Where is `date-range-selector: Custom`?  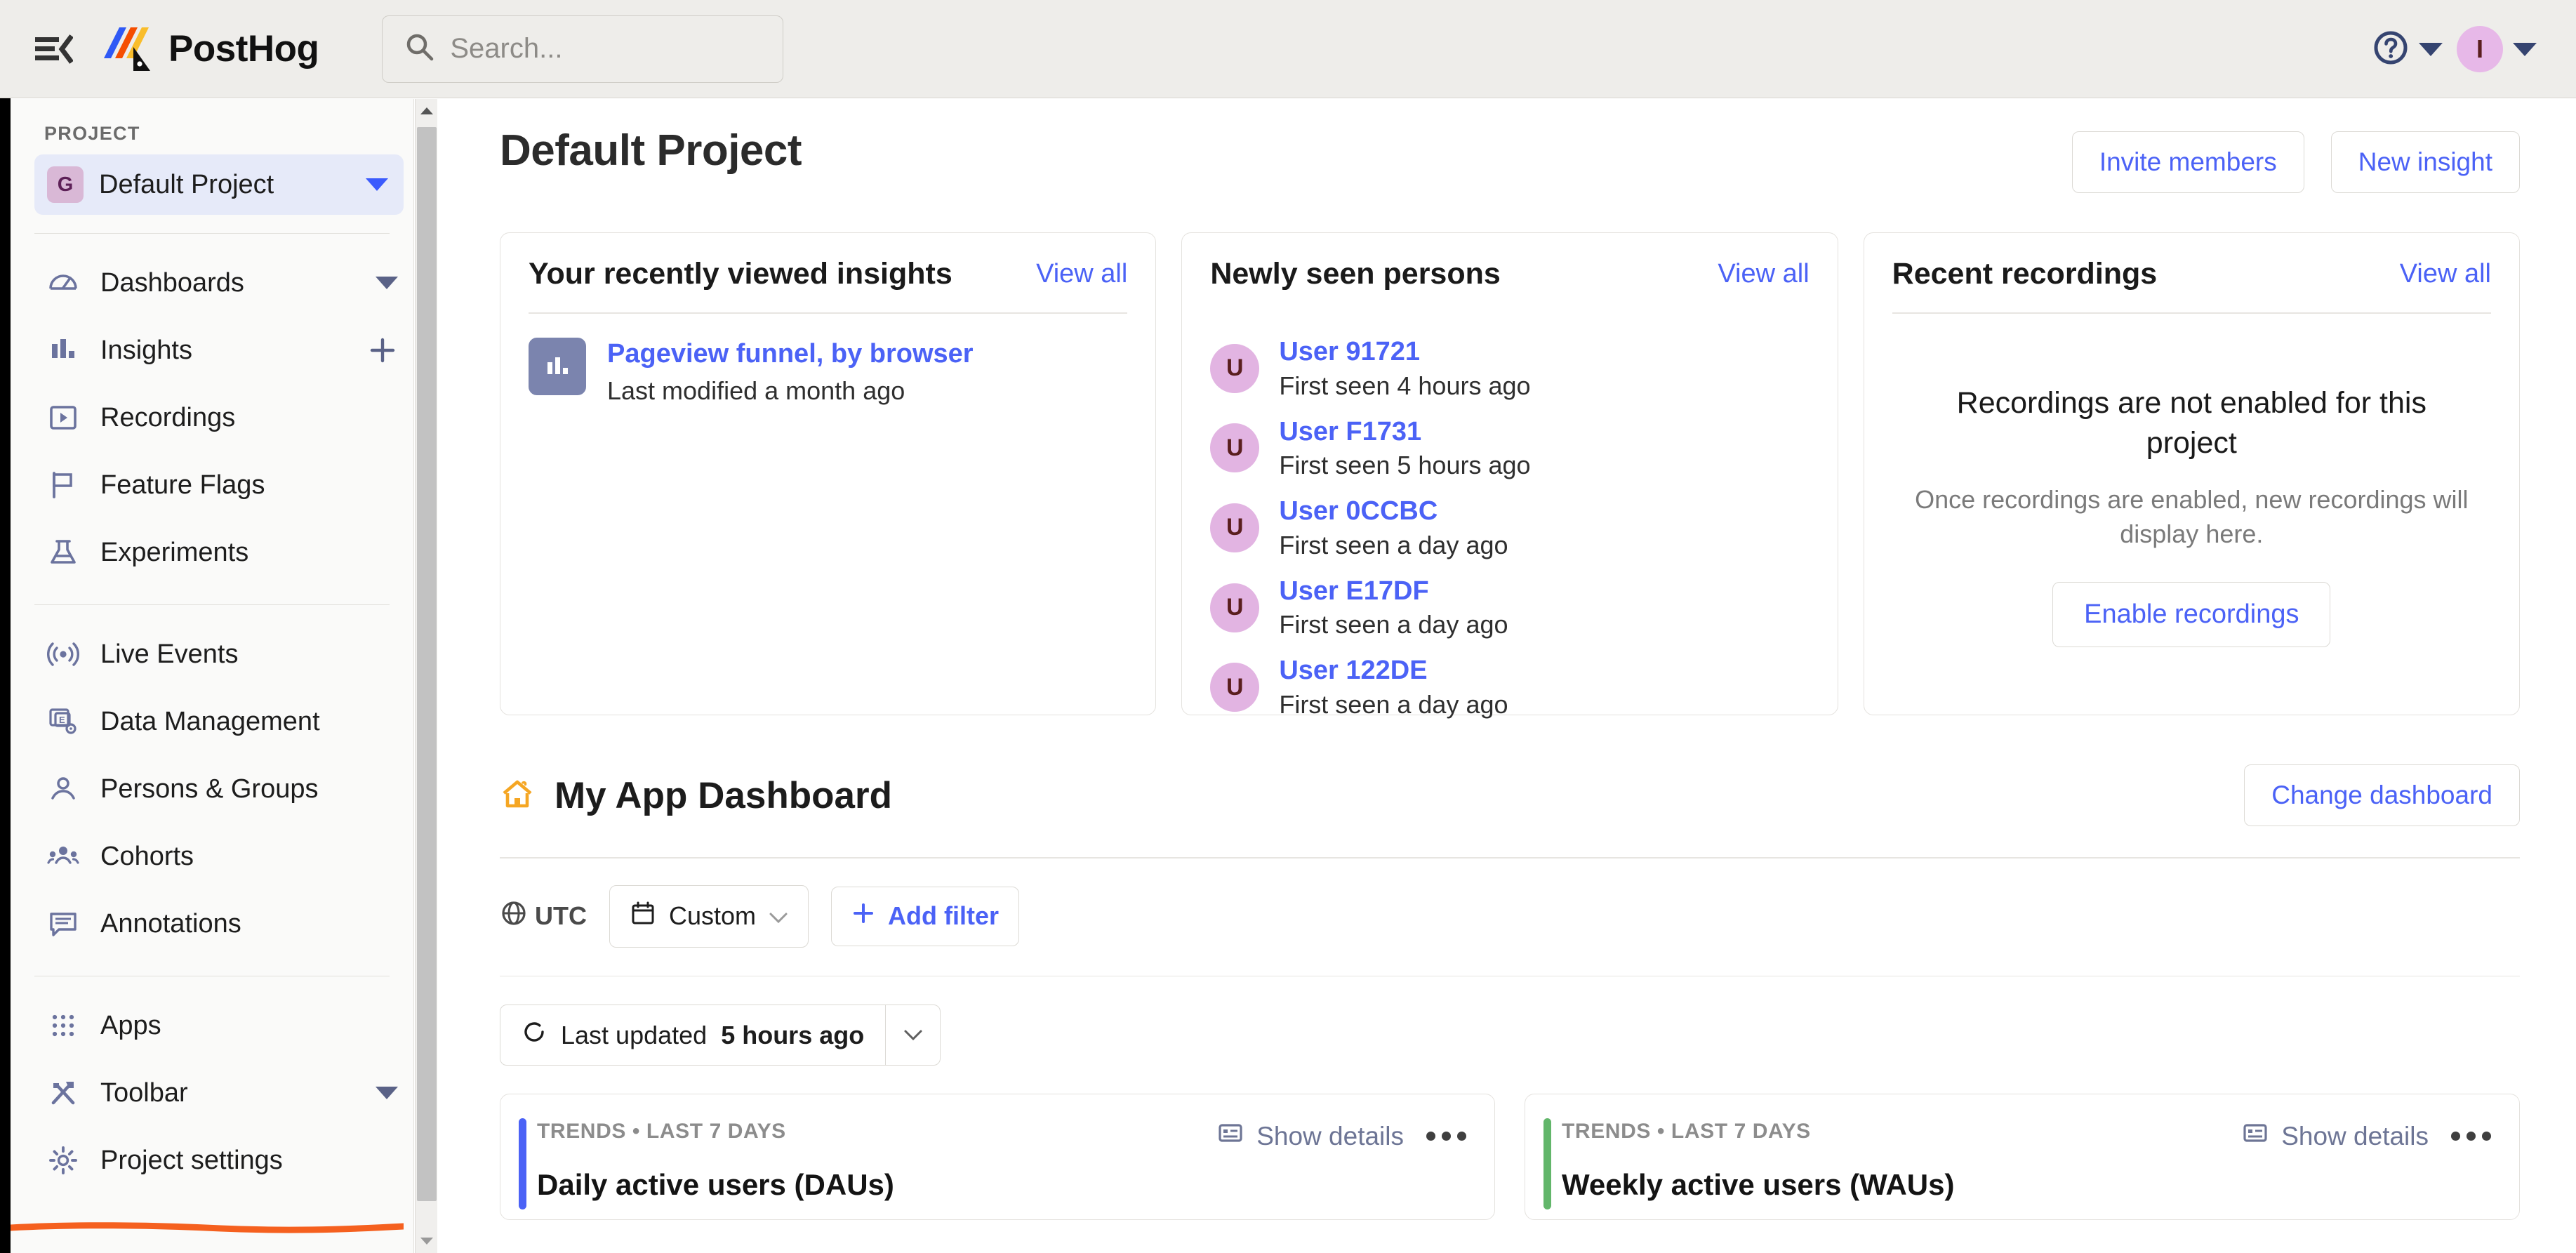
date-range-selector: Custom is located at coordinates (709, 916).